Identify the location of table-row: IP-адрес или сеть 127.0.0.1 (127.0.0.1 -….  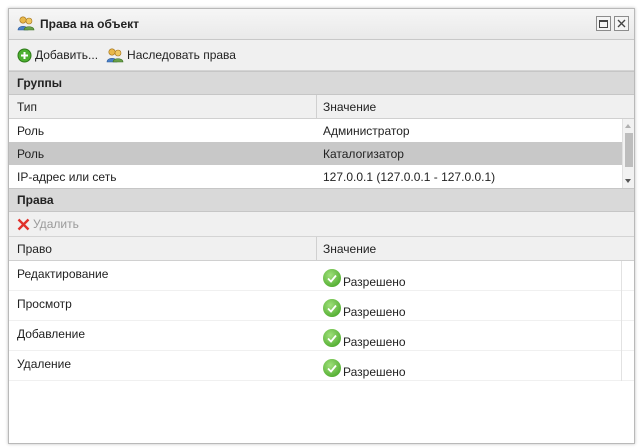
(321, 176).